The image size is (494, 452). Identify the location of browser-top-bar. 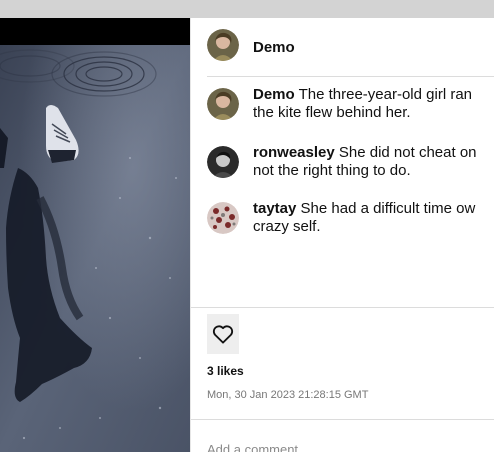
(247, 9).